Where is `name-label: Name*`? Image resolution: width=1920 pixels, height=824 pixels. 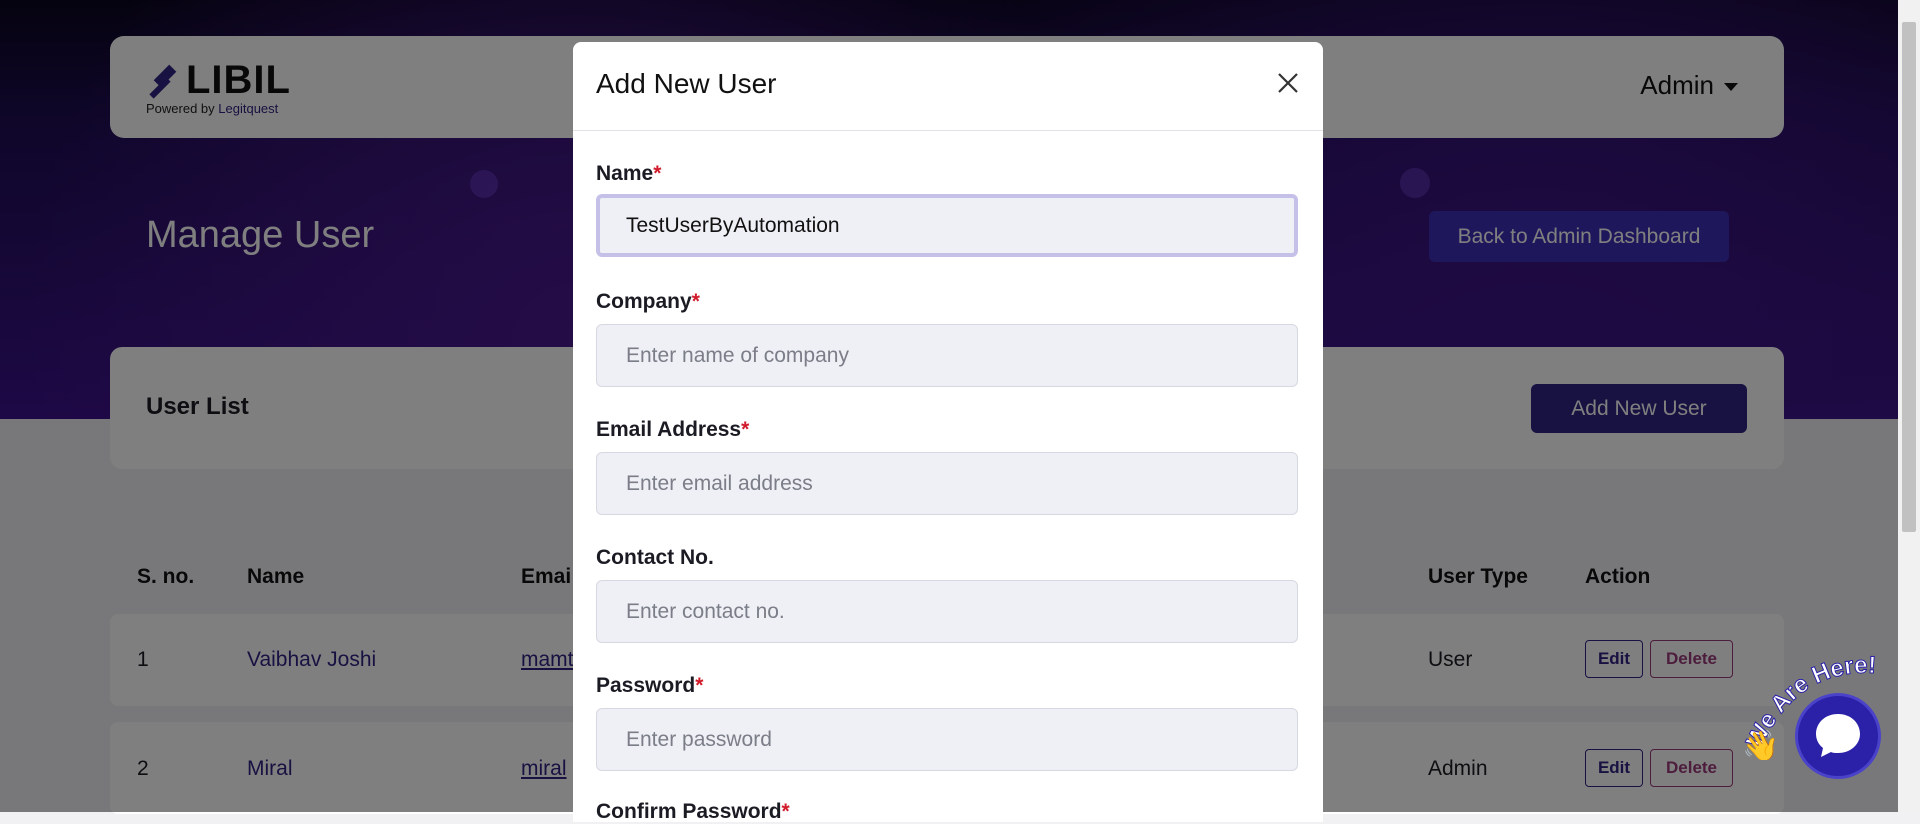
name-label: Name* is located at coordinates (628, 174).